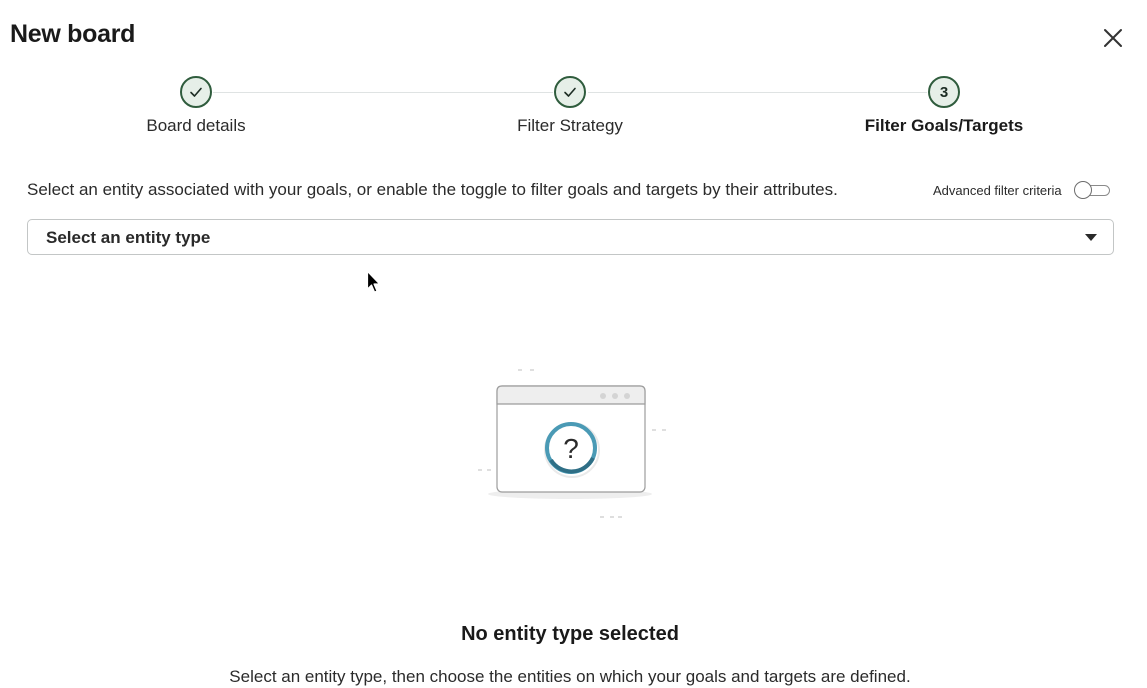 Image resolution: width=1147 pixels, height=688 pixels. What do you see at coordinates (73, 34) in the screenshot?
I see `dialog-title: New board` at bounding box center [73, 34].